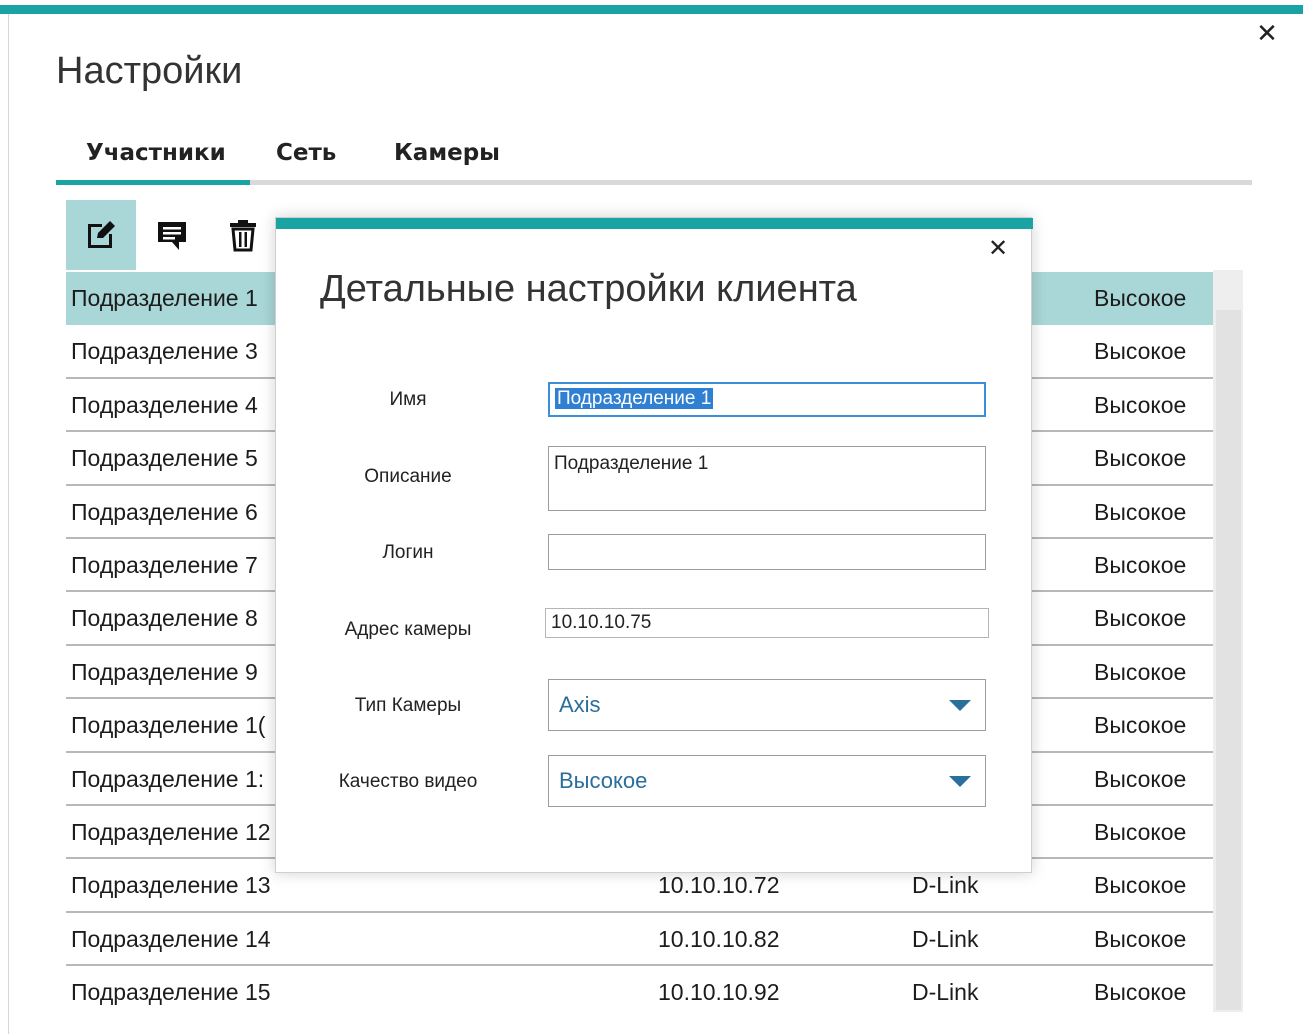 The height and width of the screenshot is (1034, 1303). Describe the element at coordinates (168, 778) in the screenshot. I see `row-name: Подразделение 1:` at that location.